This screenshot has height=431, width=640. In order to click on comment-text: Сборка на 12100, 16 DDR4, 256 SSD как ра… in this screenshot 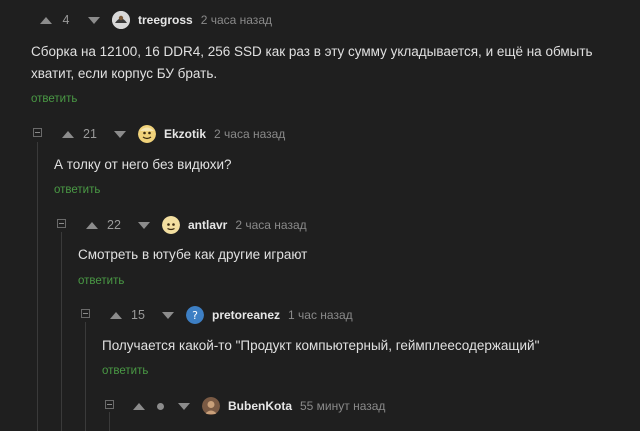, I will do `click(331, 63)`.